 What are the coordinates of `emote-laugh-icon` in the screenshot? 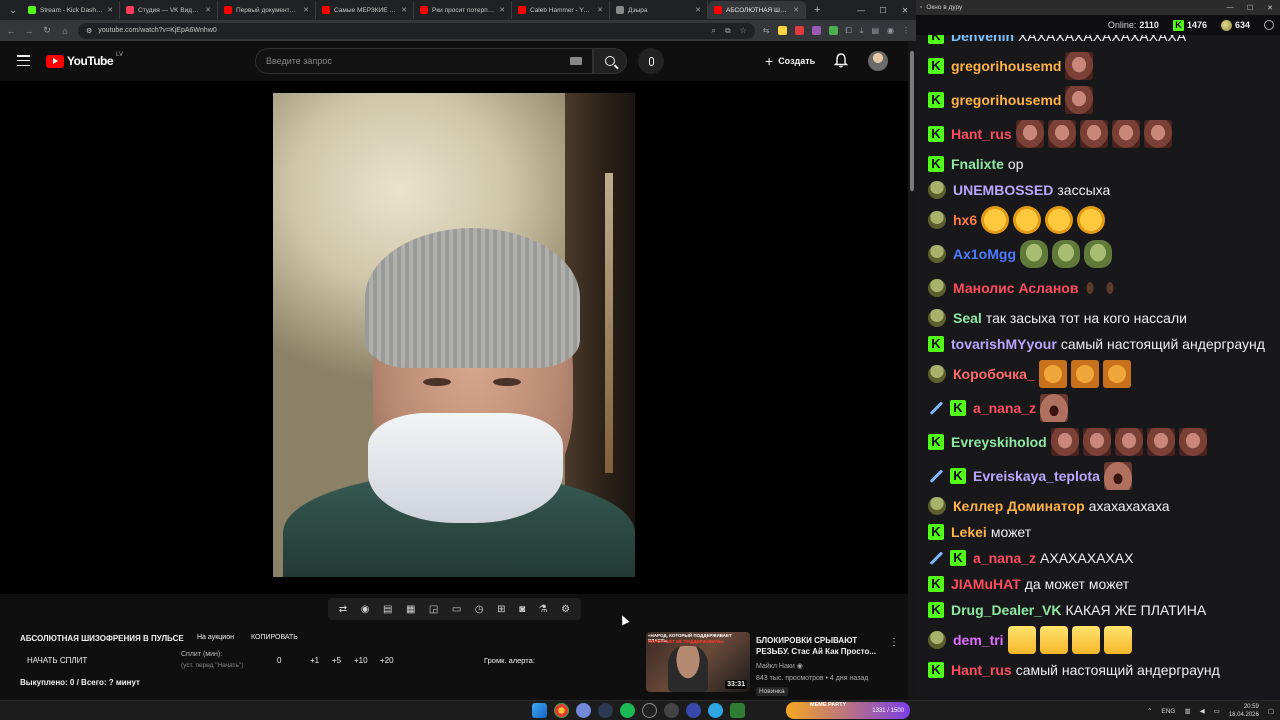 It's located at (1027, 220).